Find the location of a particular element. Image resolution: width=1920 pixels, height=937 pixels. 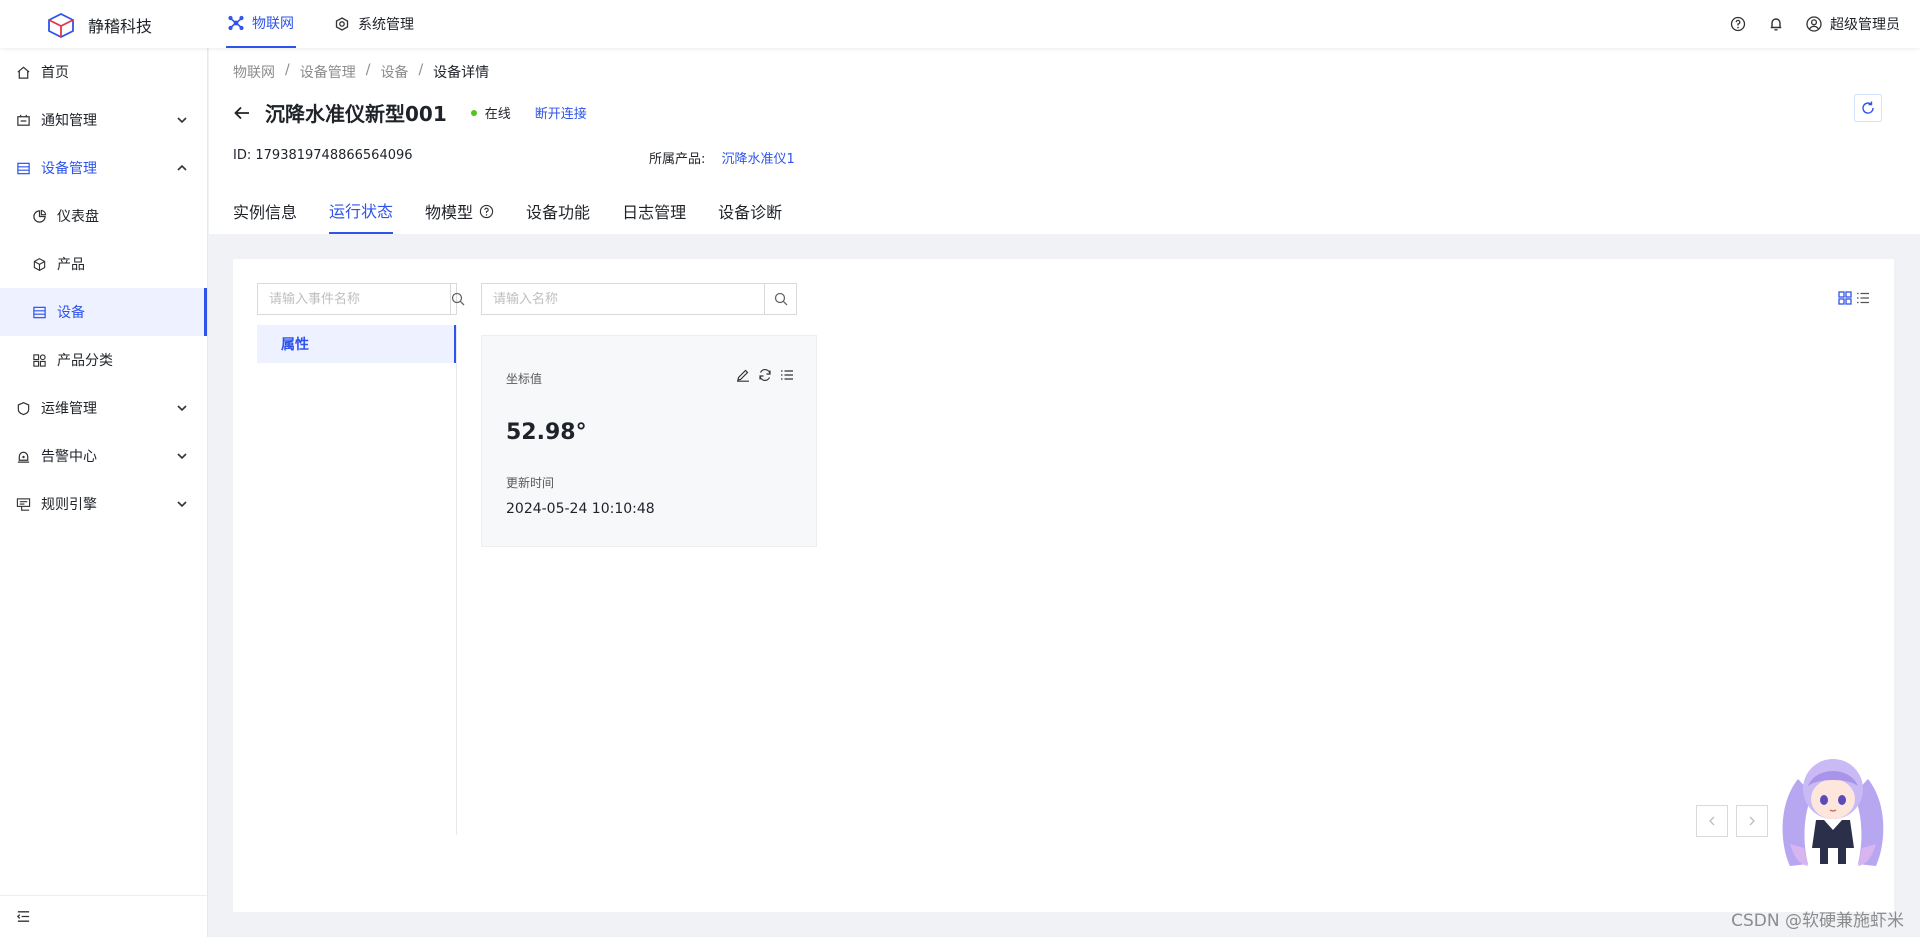

tab-label: 设备诊断 is located at coordinates (750, 212).